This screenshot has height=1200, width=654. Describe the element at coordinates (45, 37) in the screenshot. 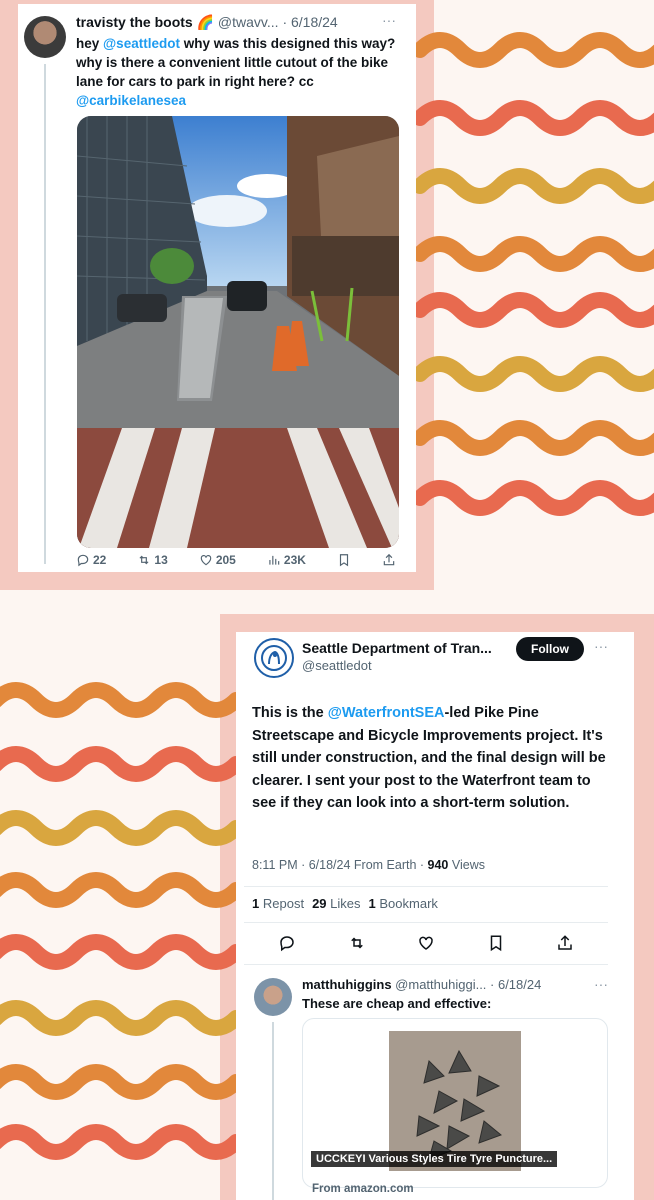

I see `author-avatar` at that location.